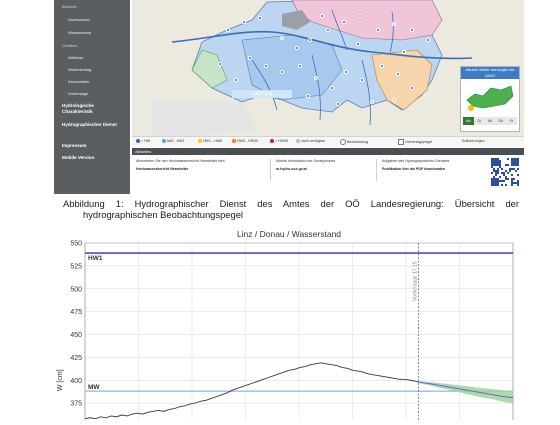 The height and width of the screenshot is (425, 560). What do you see at coordinates (354, 142) in the screenshot?
I see `legend-item: Beobachtung` at bounding box center [354, 142].